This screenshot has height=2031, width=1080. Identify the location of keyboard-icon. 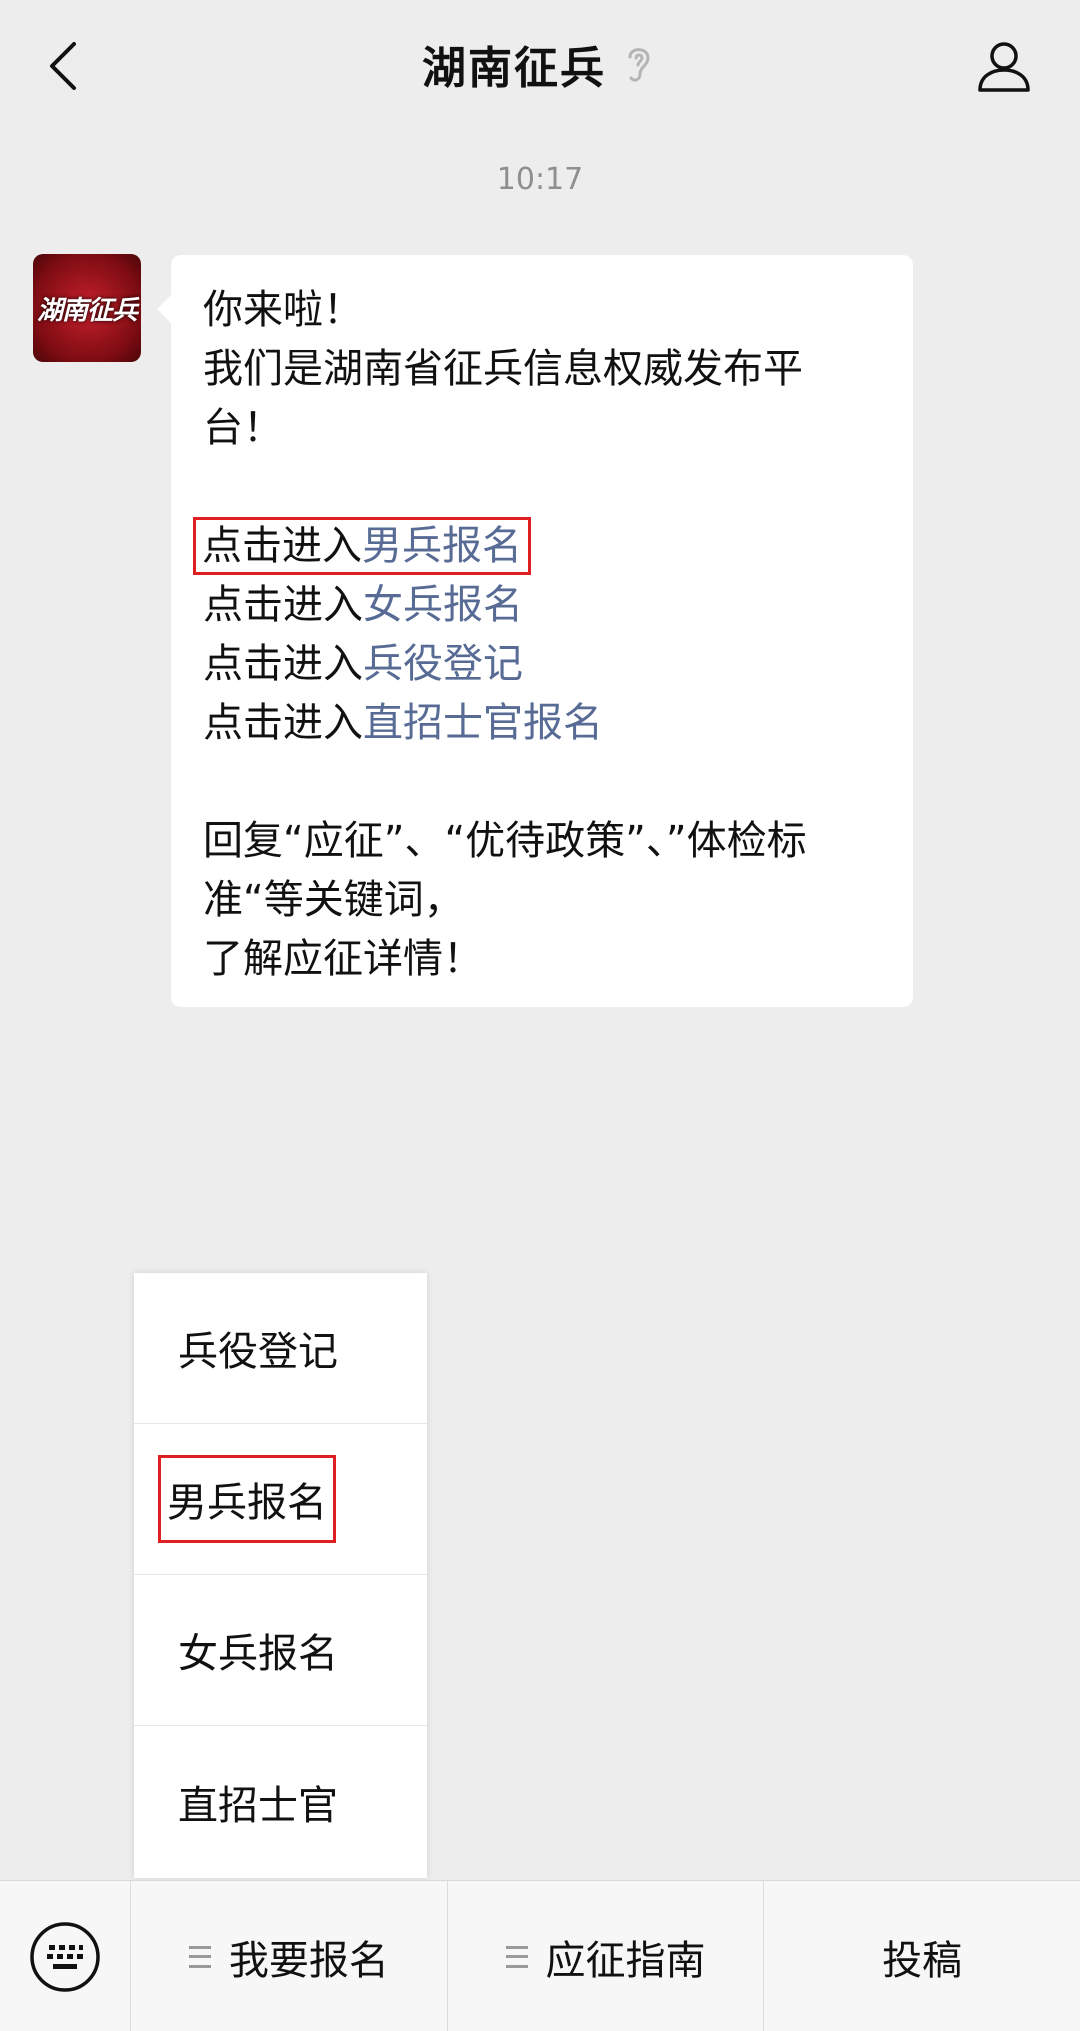
(65, 1956).